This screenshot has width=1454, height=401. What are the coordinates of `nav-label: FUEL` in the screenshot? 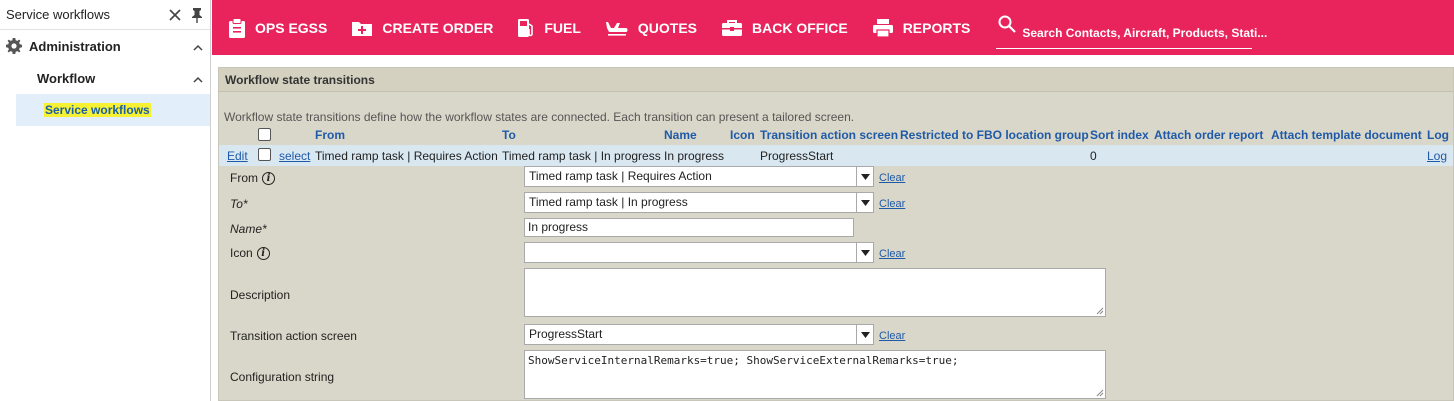 It's located at (562, 27).